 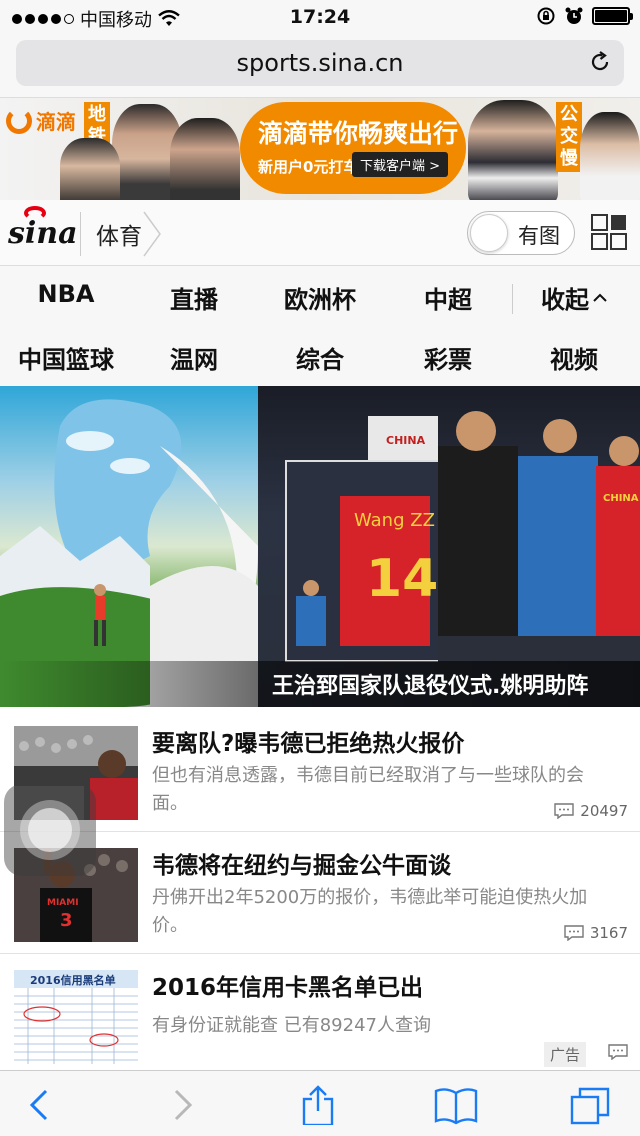 I want to click on browser-address-area: sports.sina.cn, so click(x=320, y=67).